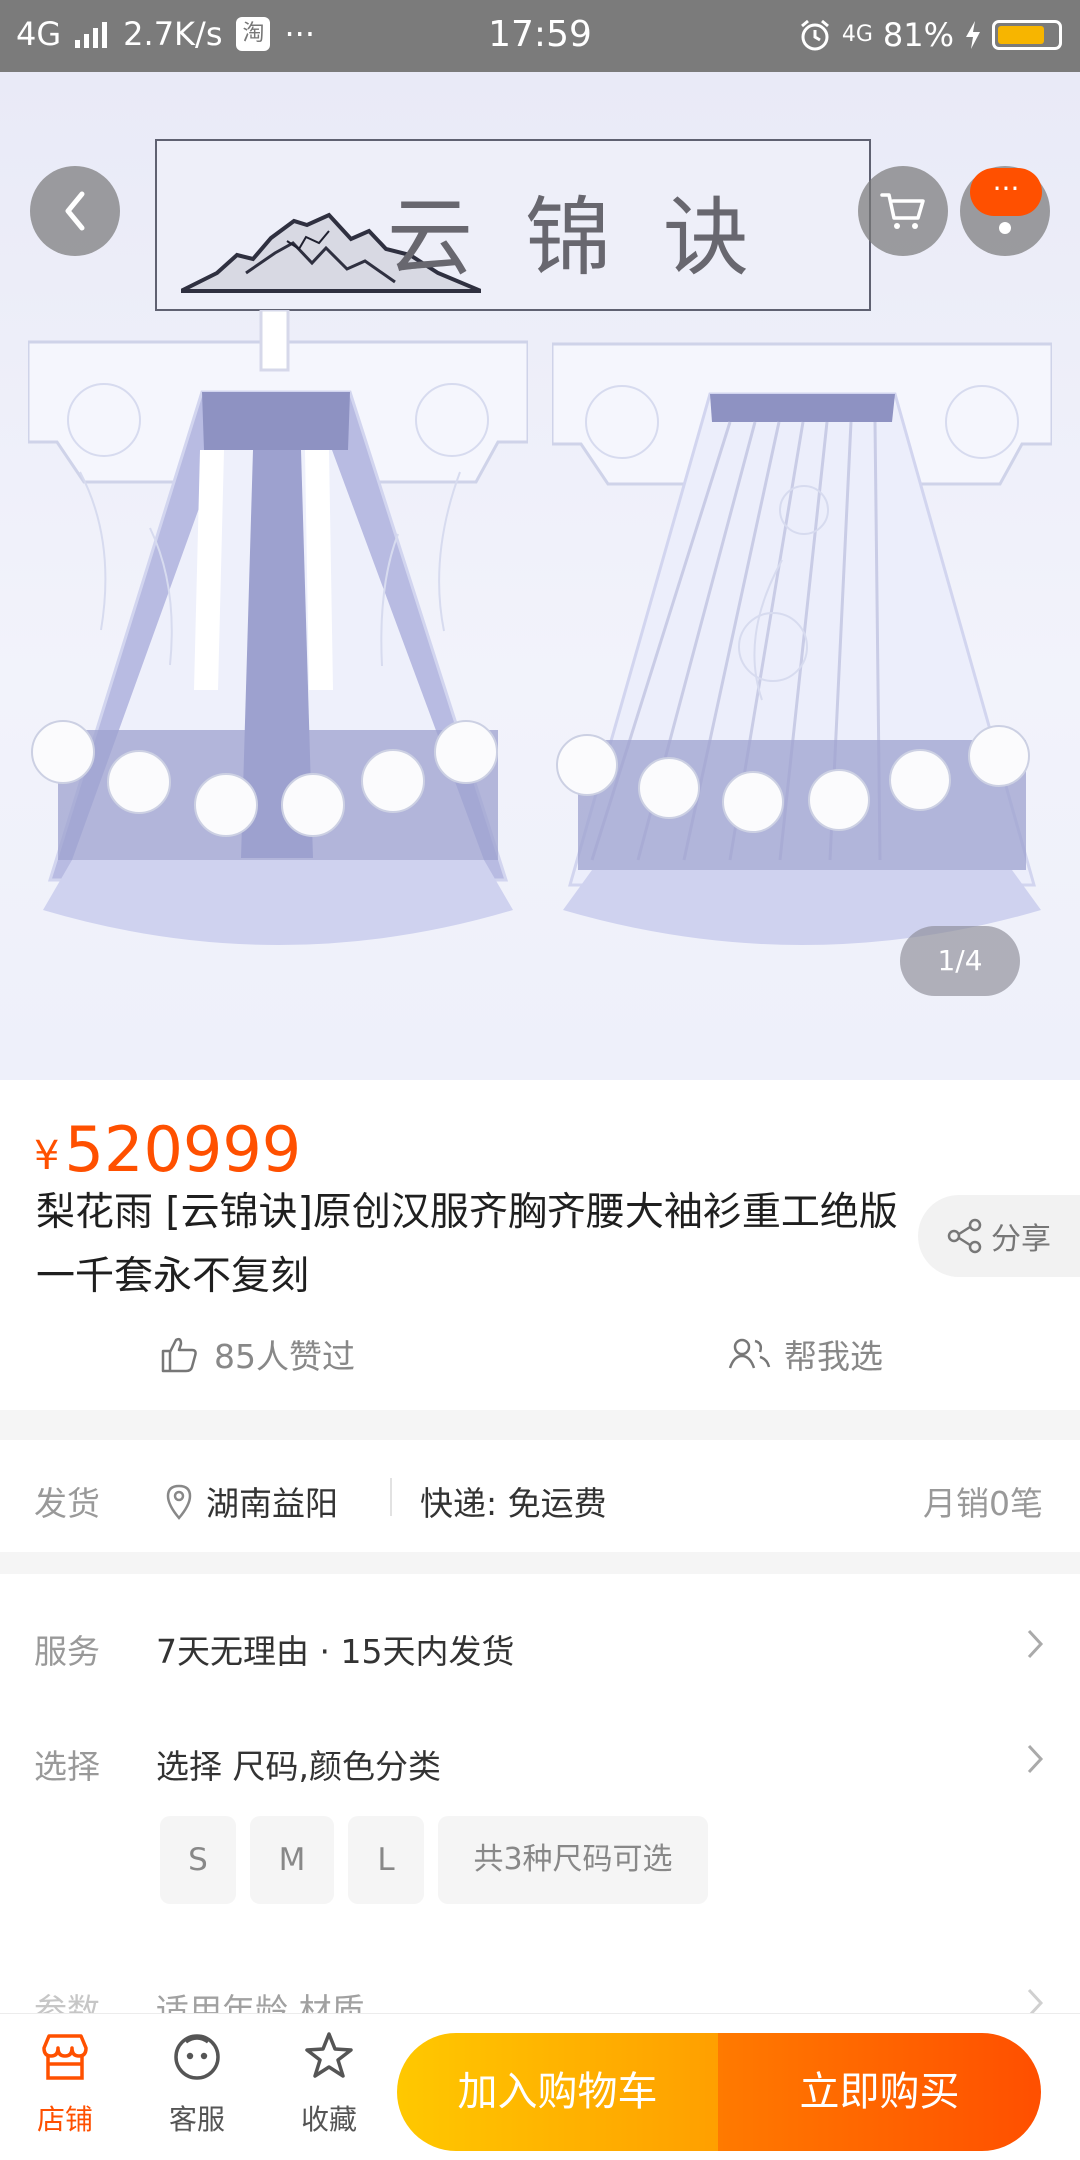  Describe the element at coordinates (391, 1497) in the screenshot. I see `delivery-divider` at that location.